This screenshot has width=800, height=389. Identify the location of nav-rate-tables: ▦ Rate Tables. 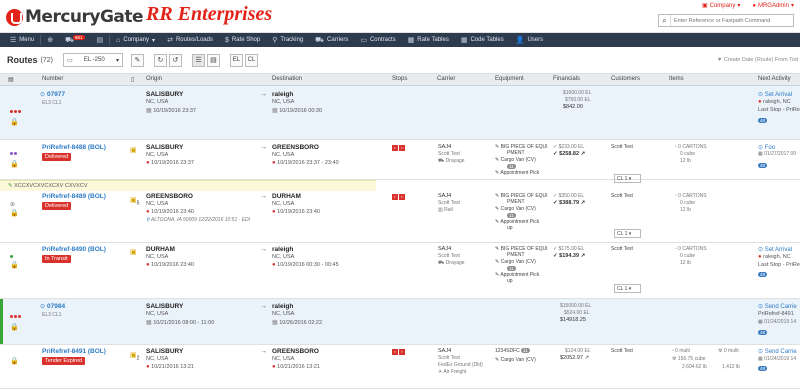
(428, 40).